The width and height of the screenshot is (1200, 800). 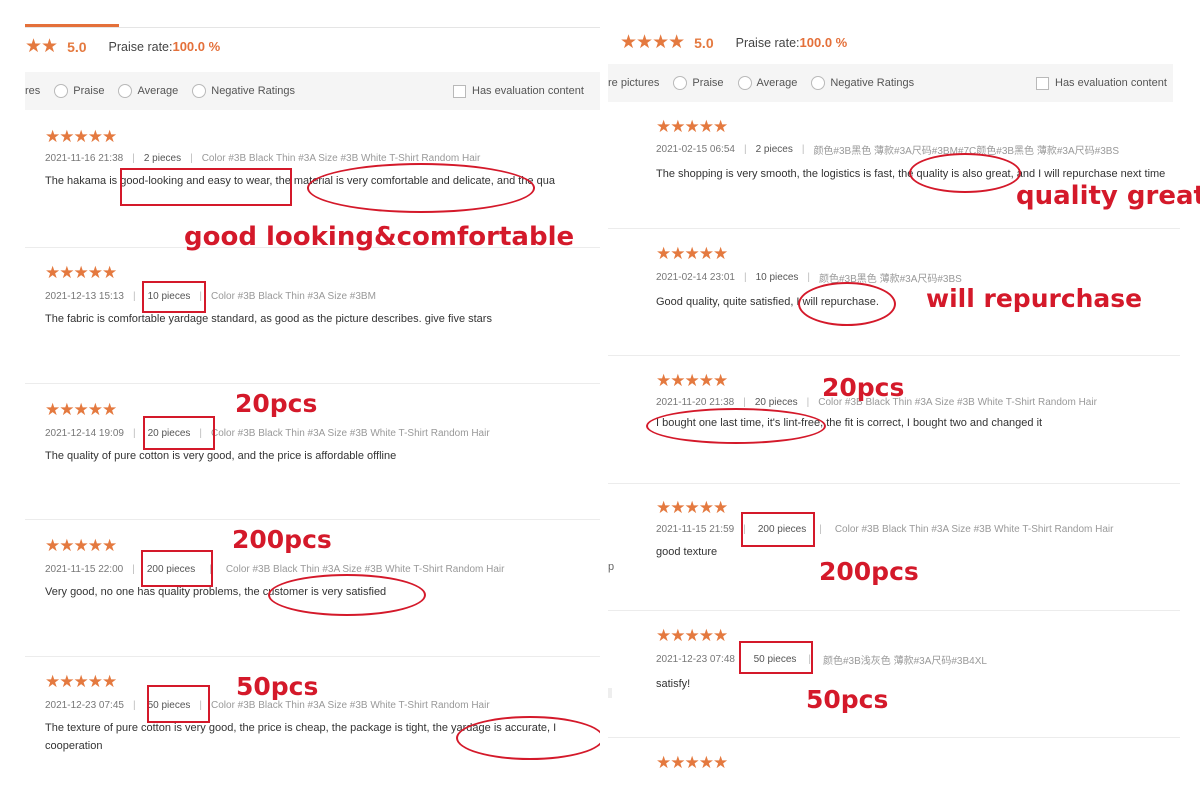 What do you see at coordinates (905, 661) in the screenshot?
I see `review-variant: 颜色#3B浅灰色 薄款#3A尺码#3B4XL` at bounding box center [905, 661].